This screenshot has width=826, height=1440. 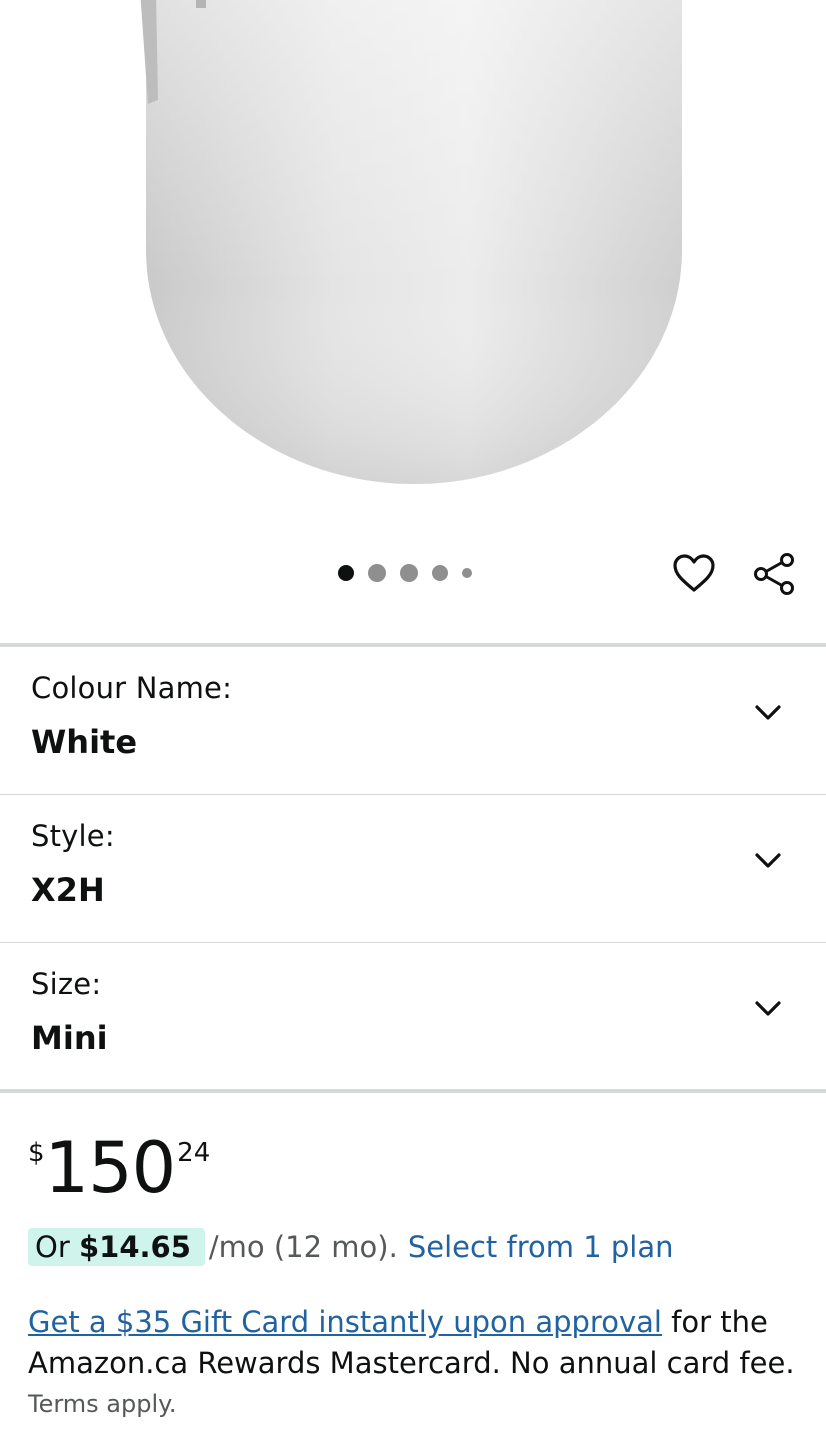 I want to click on carousel-dots, so click(x=405, y=573).